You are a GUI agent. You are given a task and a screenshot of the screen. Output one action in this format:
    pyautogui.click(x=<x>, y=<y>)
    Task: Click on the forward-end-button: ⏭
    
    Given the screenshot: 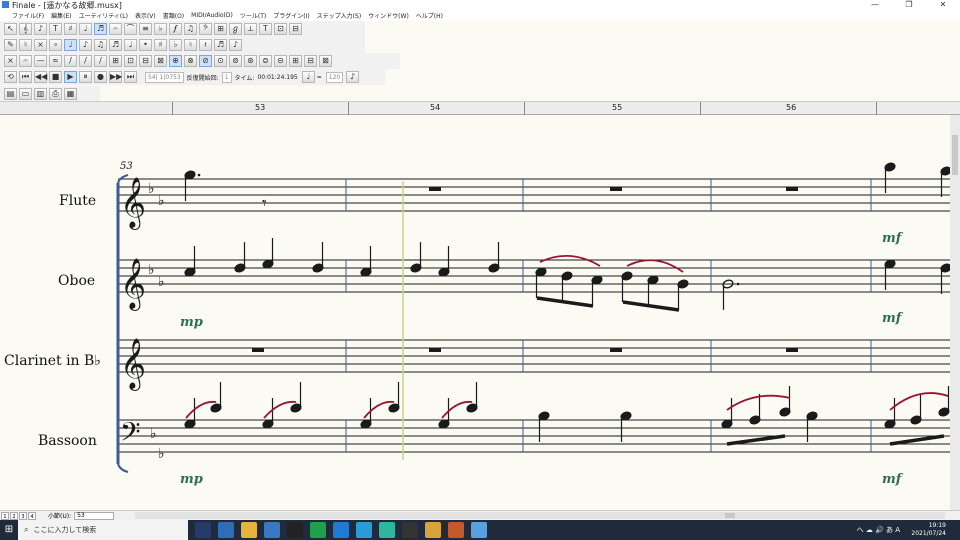 What is the action you would take?
    pyautogui.click(x=130, y=77)
    